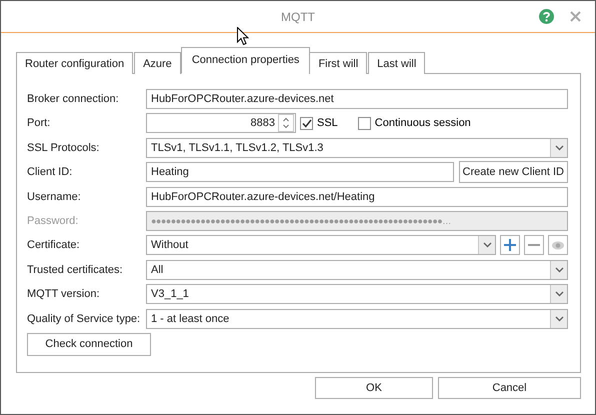 The height and width of the screenshot is (415, 596). Describe the element at coordinates (357, 318) in the screenshot. I see `dropdown: 1 - at least once` at that location.